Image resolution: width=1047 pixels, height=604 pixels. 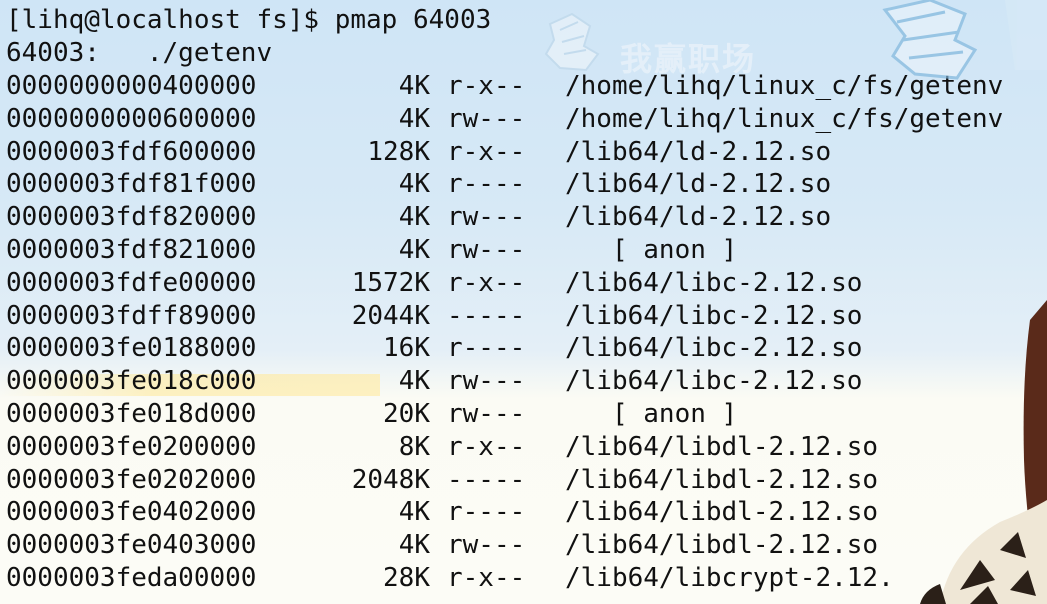 I want to click on row-address: 0000003fdff89000, so click(x=131, y=315).